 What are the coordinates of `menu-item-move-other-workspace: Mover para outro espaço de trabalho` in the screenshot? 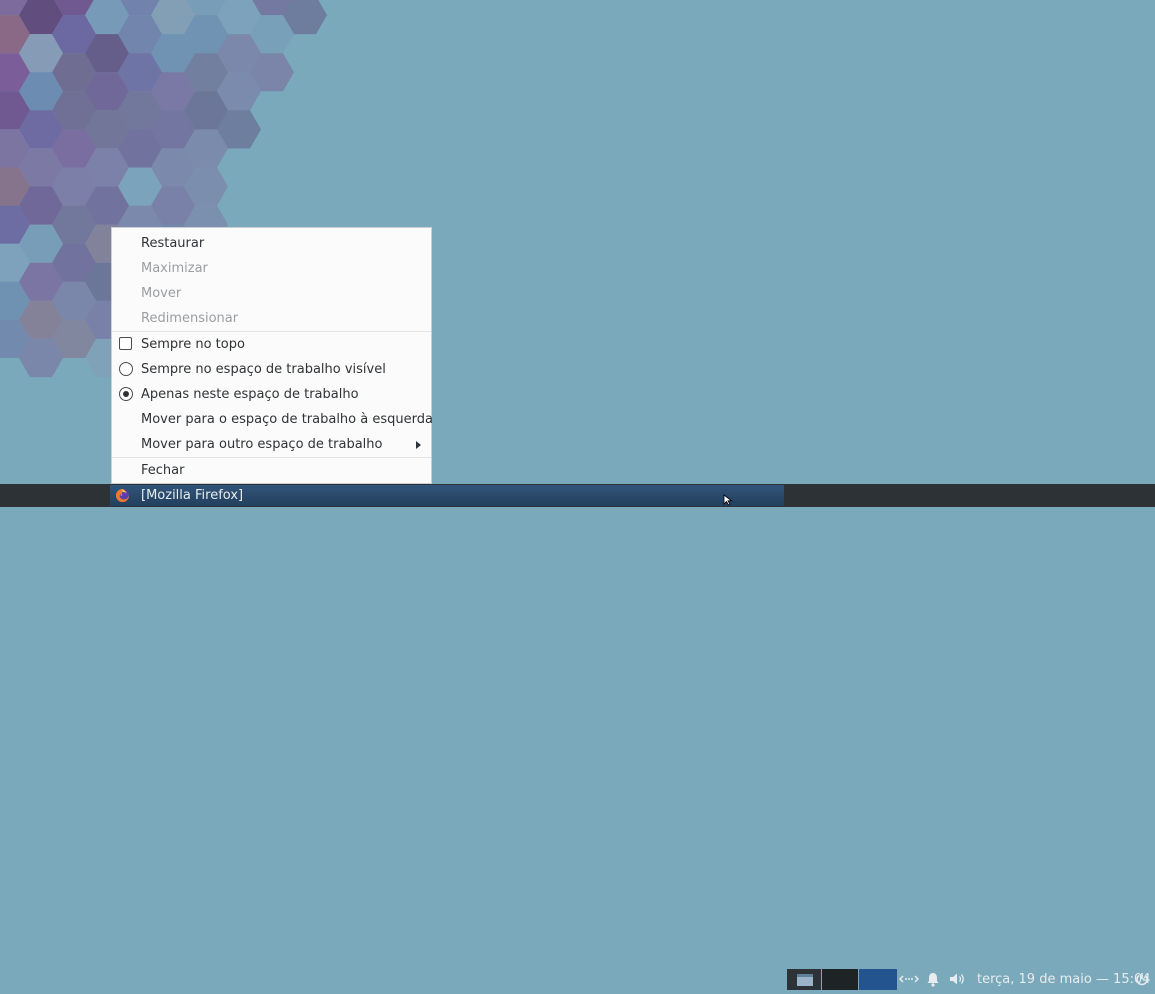 It's located at (271, 444).